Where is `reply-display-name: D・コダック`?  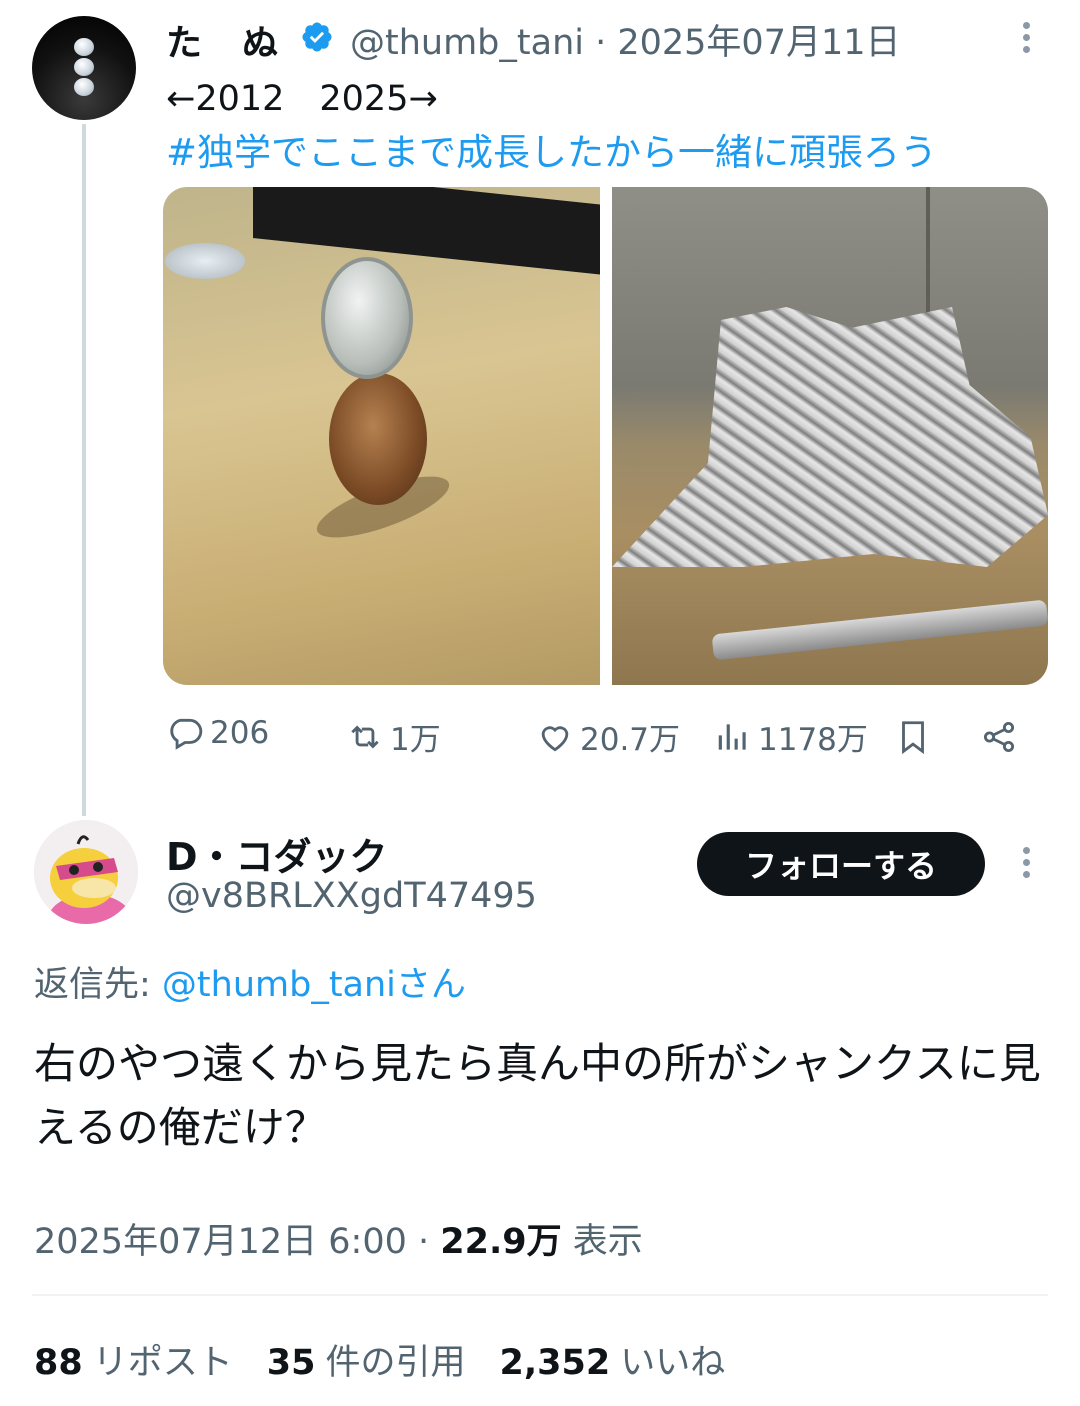
reply-display-name: D・コダック is located at coordinates (277, 853).